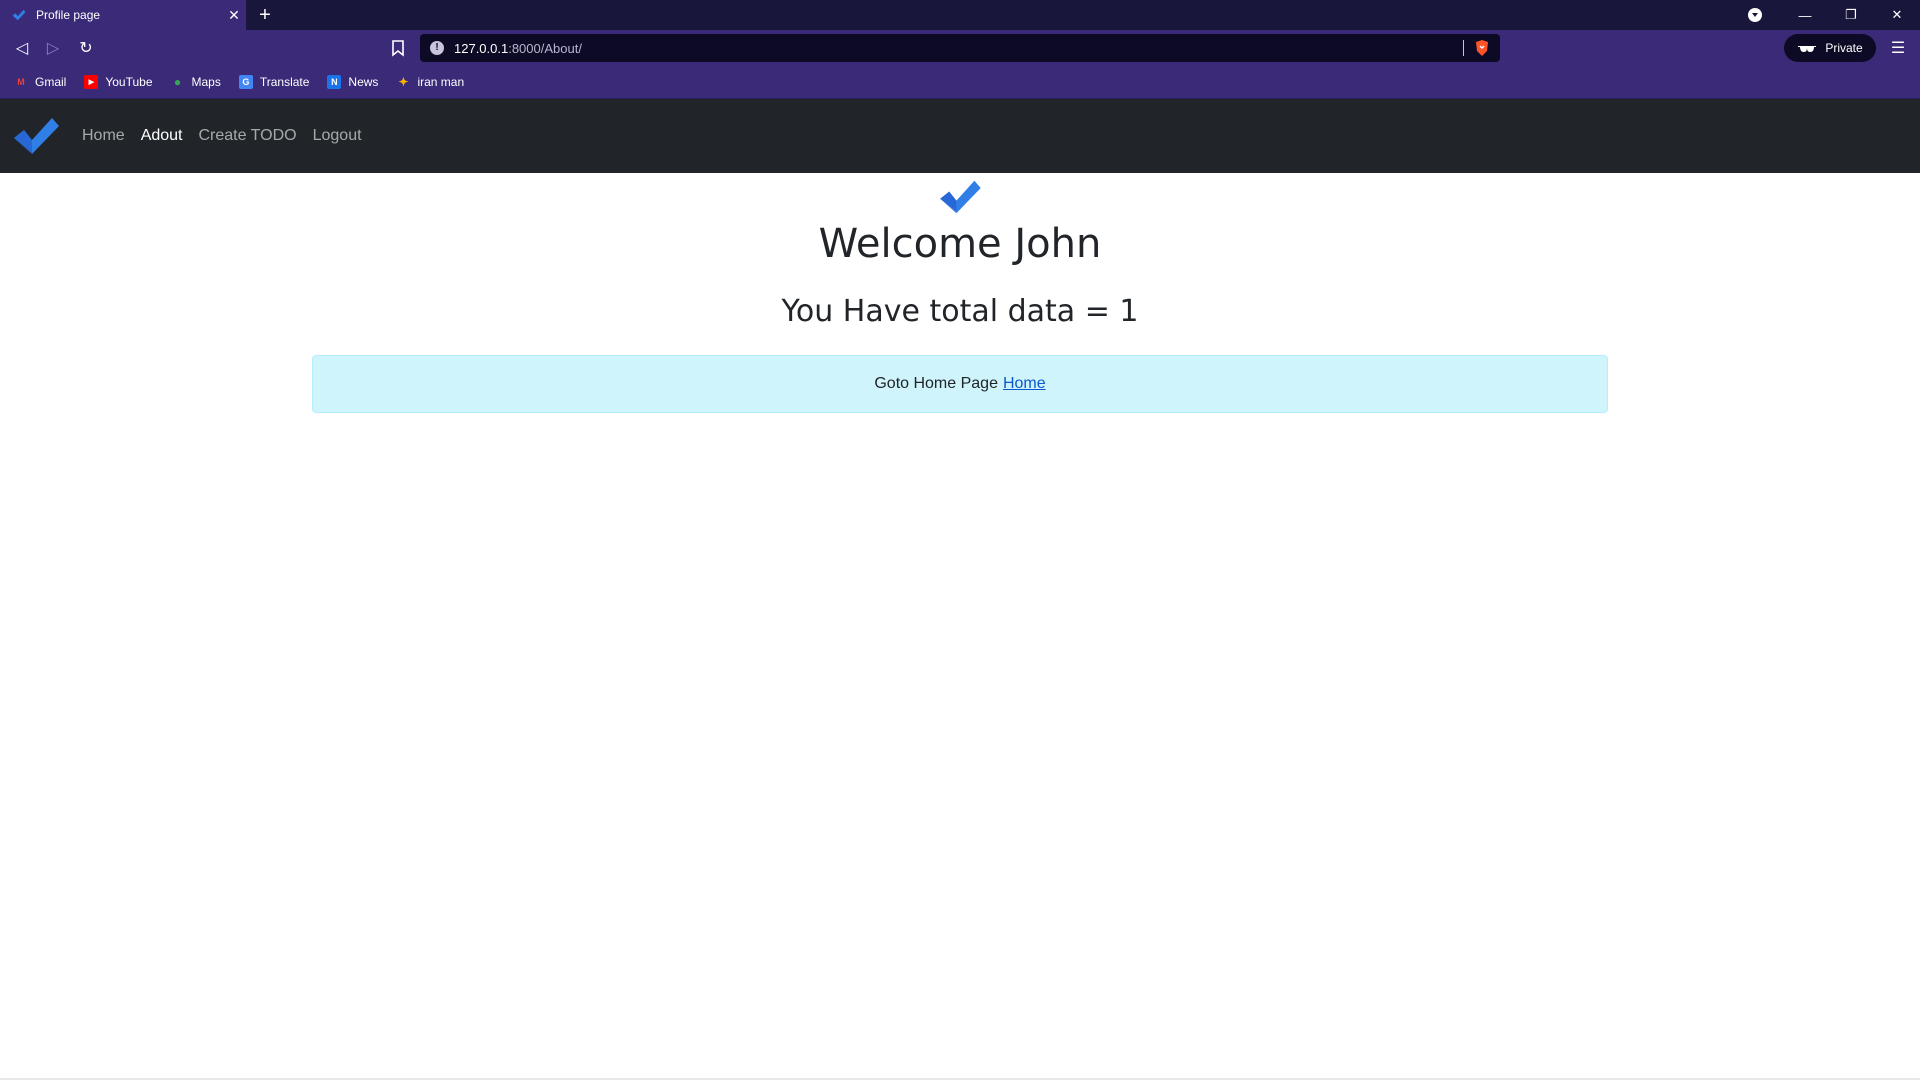 The height and width of the screenshot is (1080, 1920). Describe the element at coordinates (1851, 15) in the screenshot. I see `restore-button: ❐` at that location.